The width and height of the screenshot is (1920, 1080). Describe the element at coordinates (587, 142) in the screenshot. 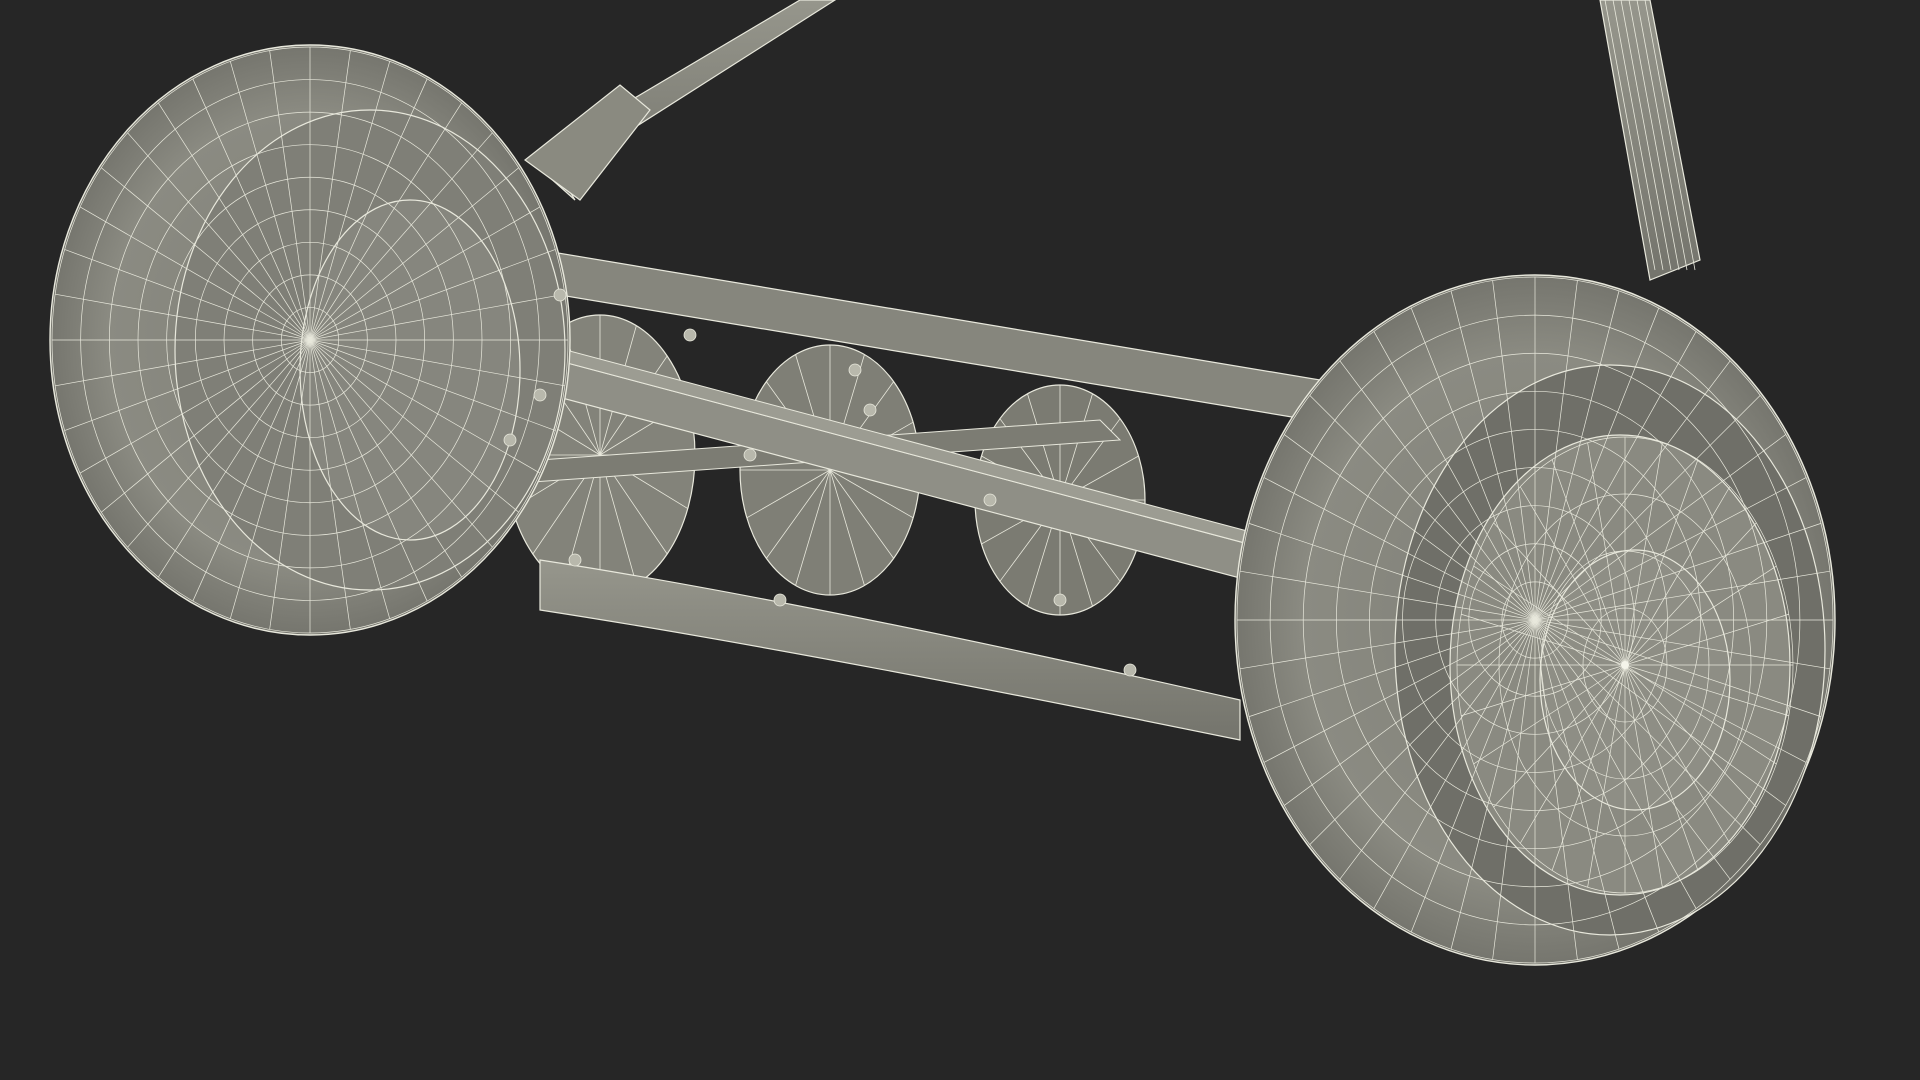

I see `handle-left-bend` at that location.